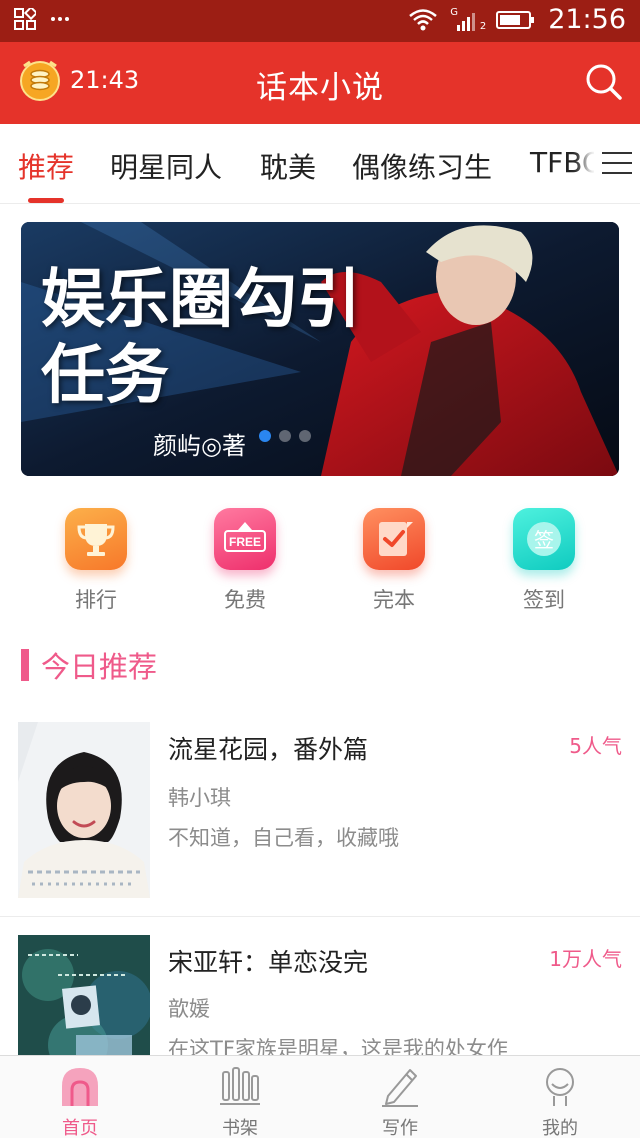 The image size is (640, 1138). I want to click on nav-home: 首页, so click(80, 1097).